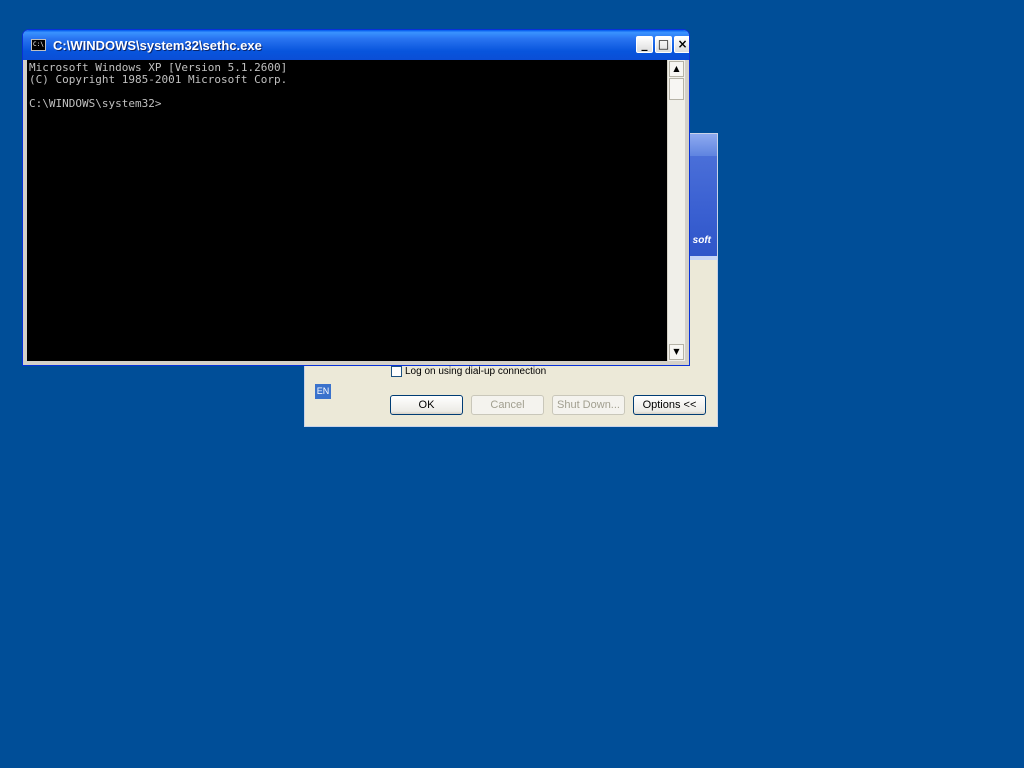 This screenshot has height=768, width=1024. What do you see at coordinates (157, 45) in the screenshot?
I see `console-title: C:\WINDOWS\system32\sethc.exe` at bounding box center [157, 45].